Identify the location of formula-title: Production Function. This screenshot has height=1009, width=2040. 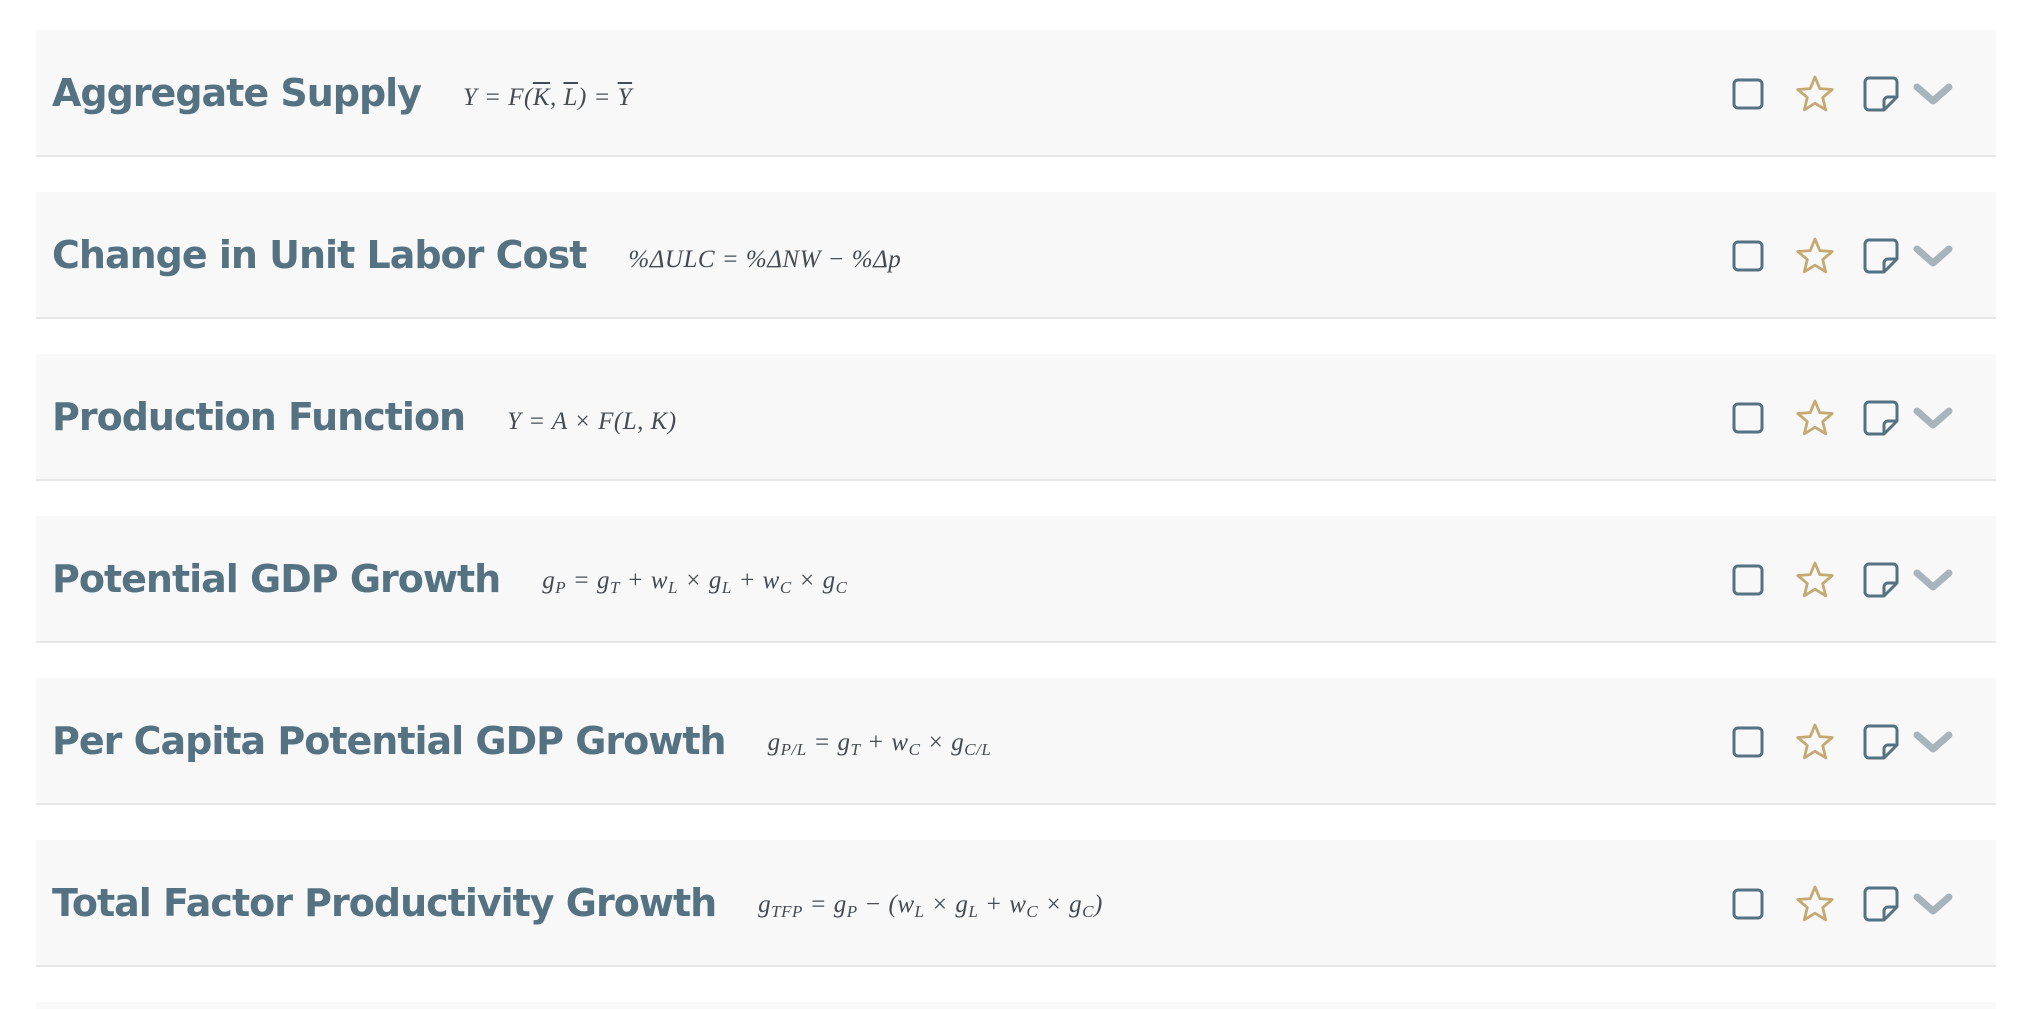
(259, 417).